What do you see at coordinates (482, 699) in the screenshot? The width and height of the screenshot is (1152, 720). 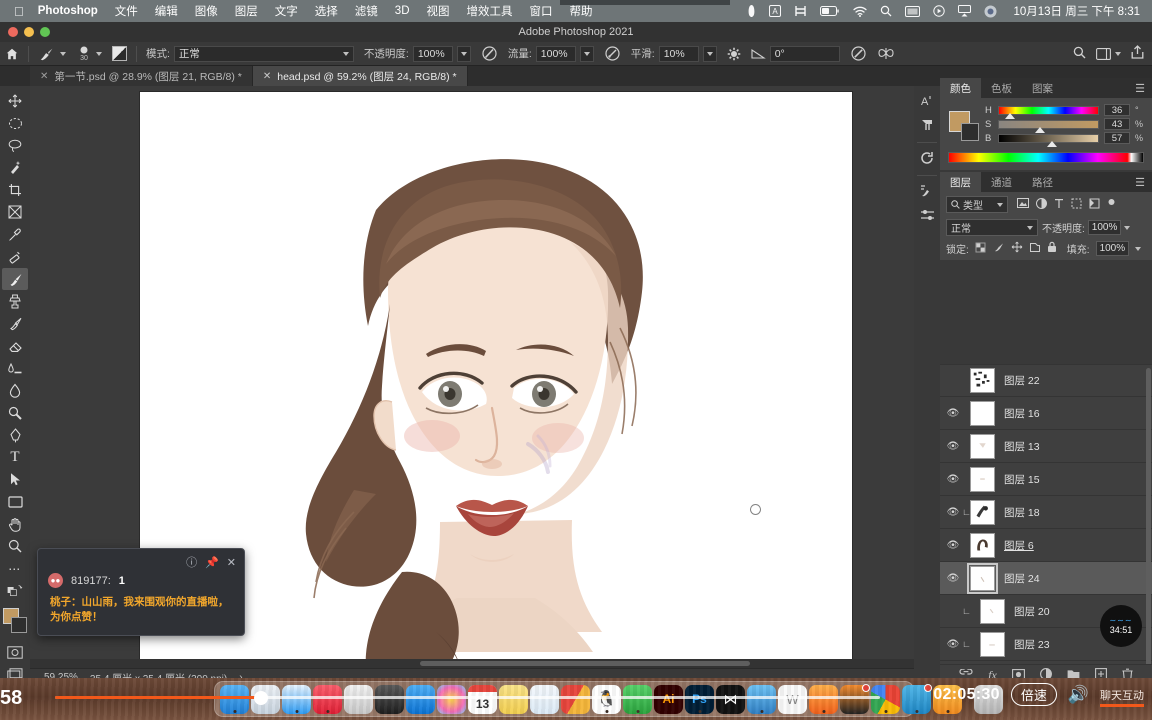 I see `dock-app-calendar-icon: 13` at bounding box center [482, 699].